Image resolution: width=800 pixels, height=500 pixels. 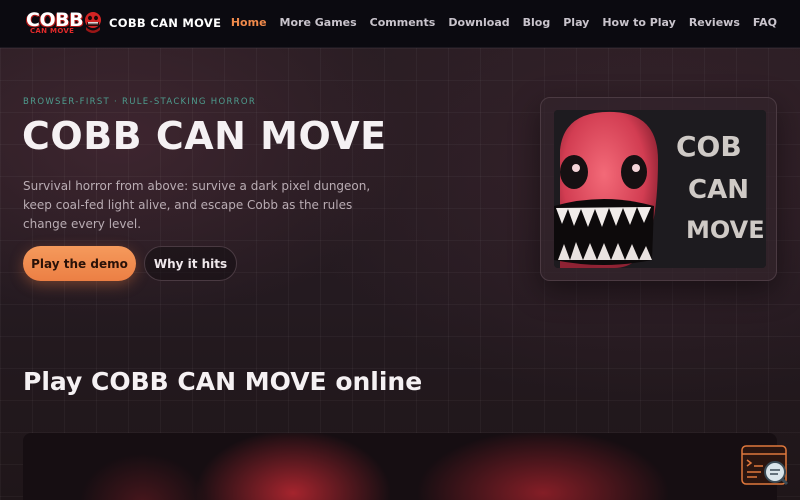 What do you see at coordinates (403, 22) in the screenshot?
I see `nav-comments: Comments` at bounding box center [403, 22].